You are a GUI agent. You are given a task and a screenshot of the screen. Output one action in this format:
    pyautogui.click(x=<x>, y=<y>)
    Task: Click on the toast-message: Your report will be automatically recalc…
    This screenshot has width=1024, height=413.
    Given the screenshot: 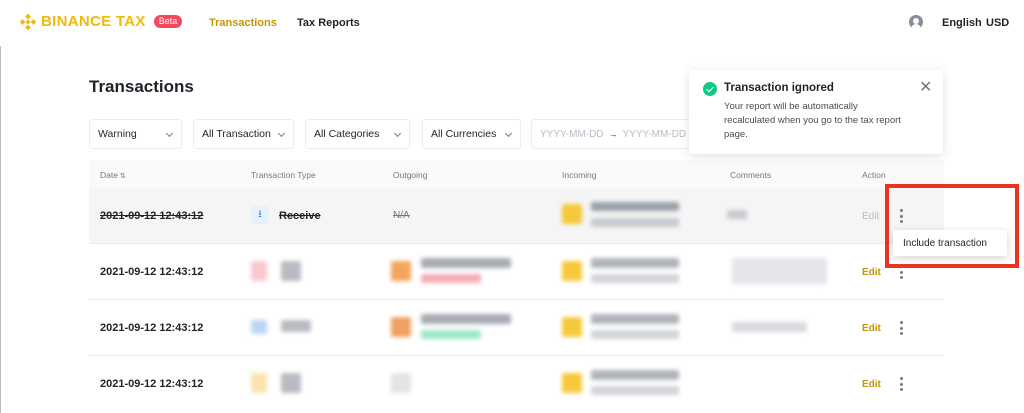 What is the action you would take?
    pyautogui.click(x=812, y=120)
    